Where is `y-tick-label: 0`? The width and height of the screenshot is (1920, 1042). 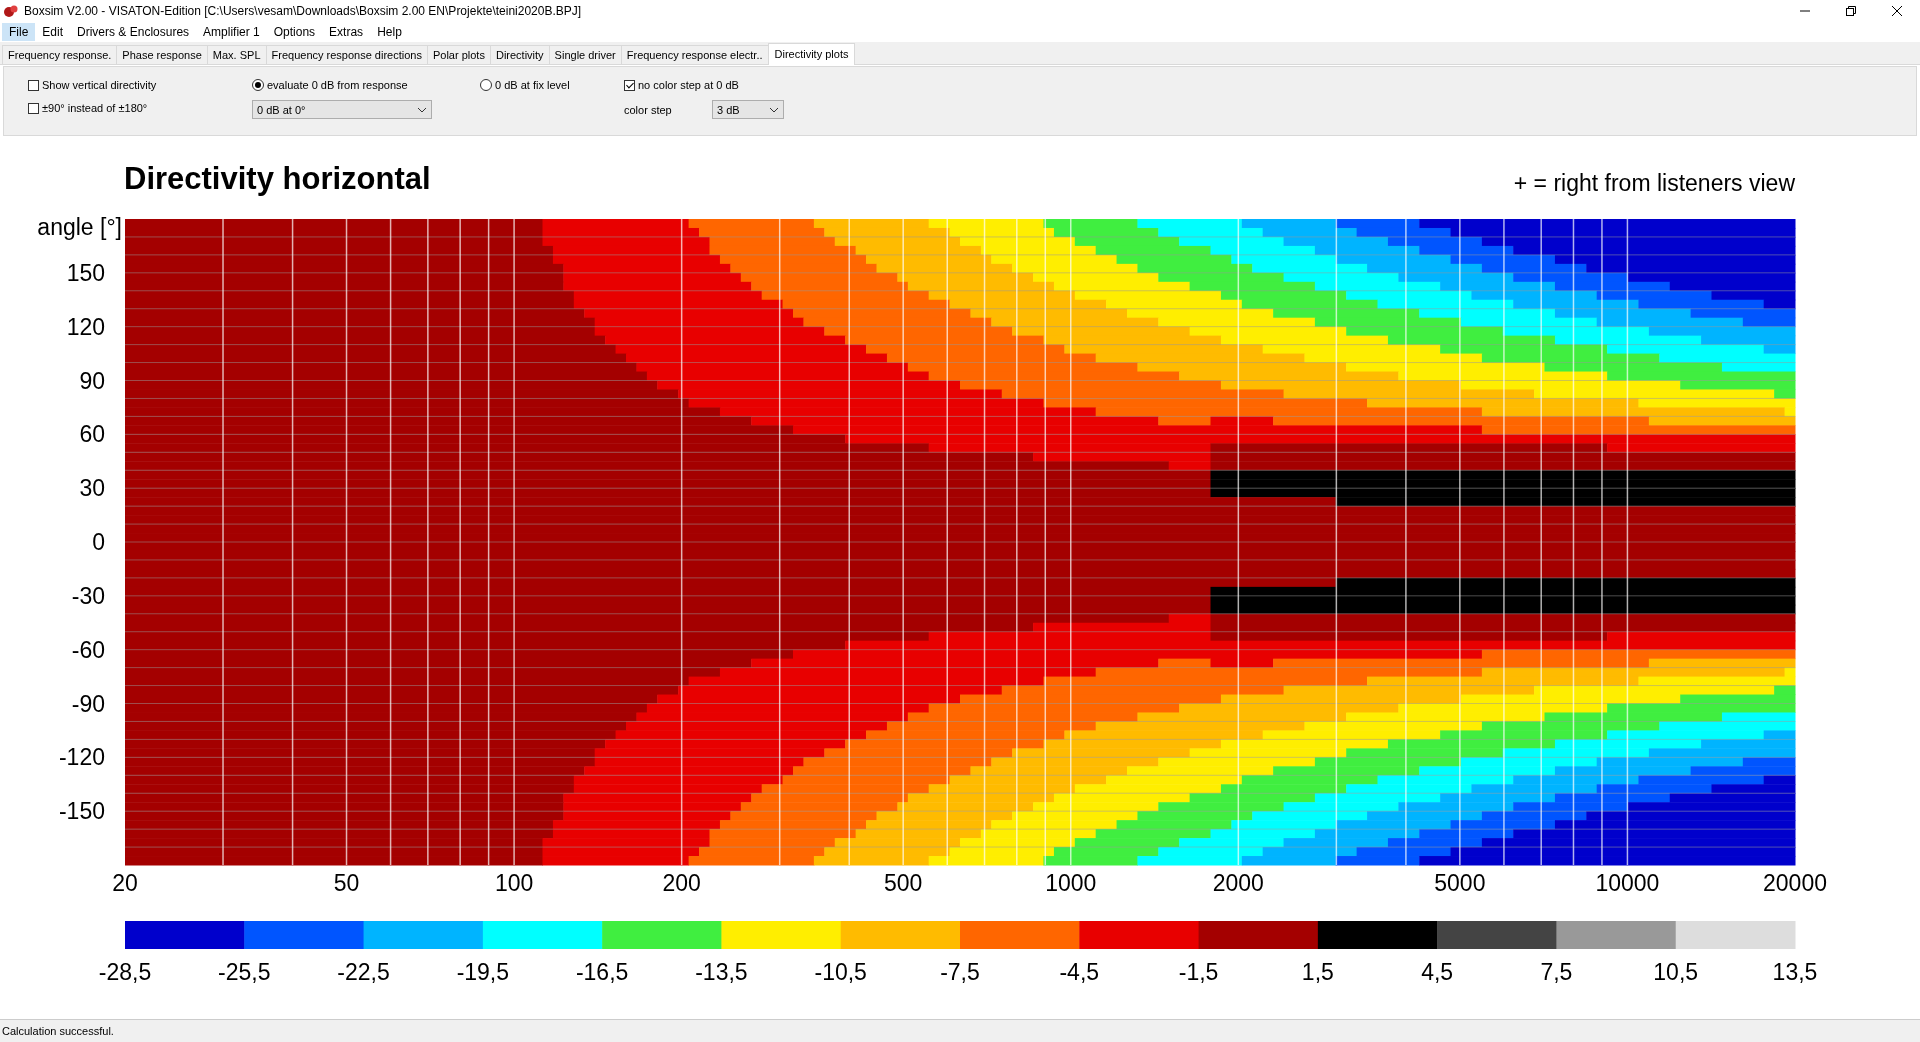 y-tick-label: 0 is located at coordinates (98, 542).